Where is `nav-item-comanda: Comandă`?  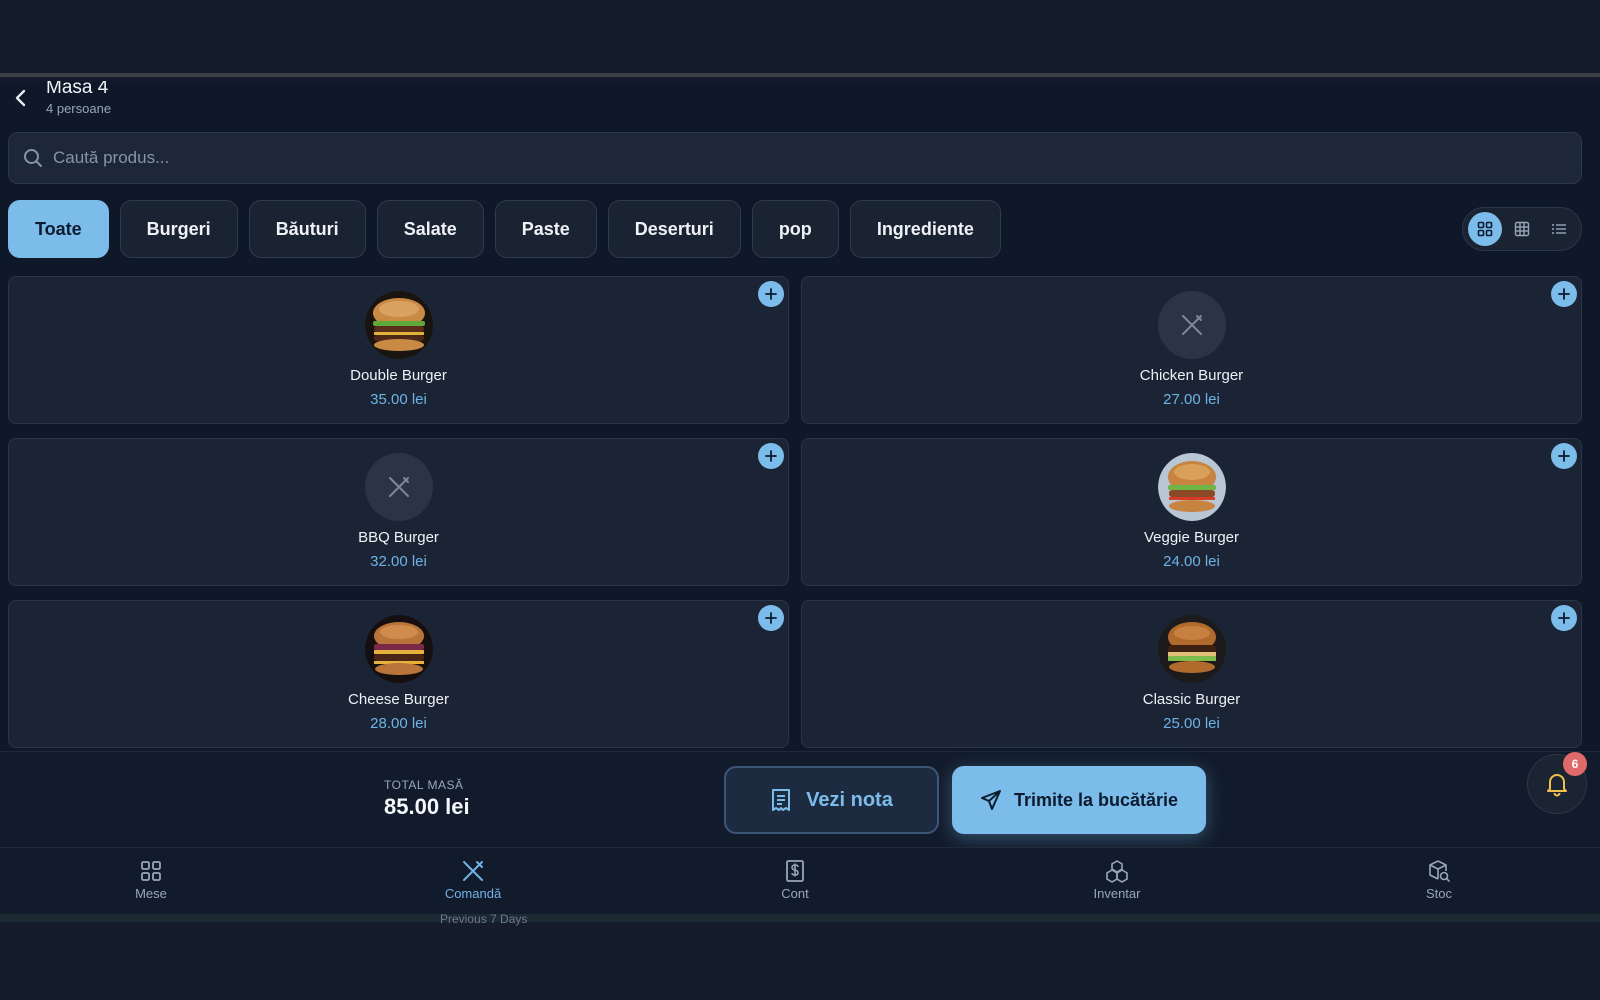 nav-item-comanda: Comandă is located at coordinates (473, 879).